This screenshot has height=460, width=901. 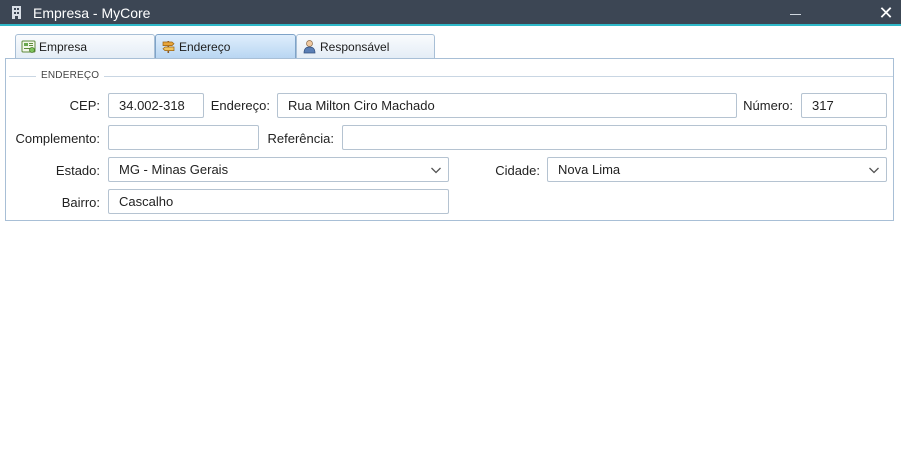 I want to click on cep-field: 34.002-318, so click(x=156, y=105).